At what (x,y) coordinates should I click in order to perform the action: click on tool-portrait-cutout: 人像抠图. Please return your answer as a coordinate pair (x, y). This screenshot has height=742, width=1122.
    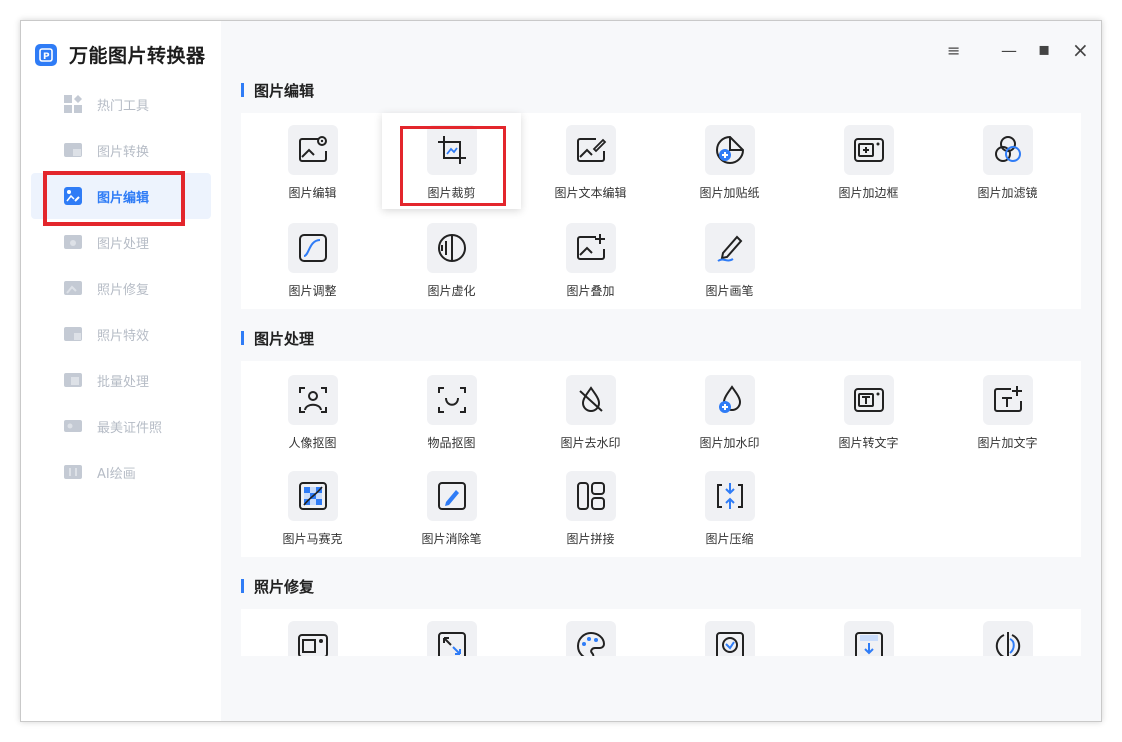
    Looking at the image, I should click on (312, 411).